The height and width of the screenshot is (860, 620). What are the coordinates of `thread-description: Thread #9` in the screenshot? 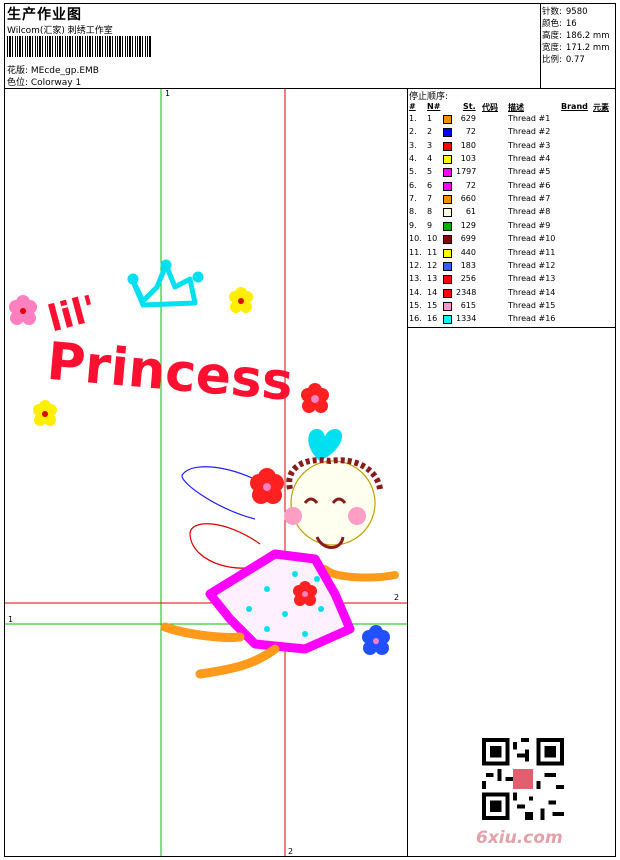 It's located at (529, 225).